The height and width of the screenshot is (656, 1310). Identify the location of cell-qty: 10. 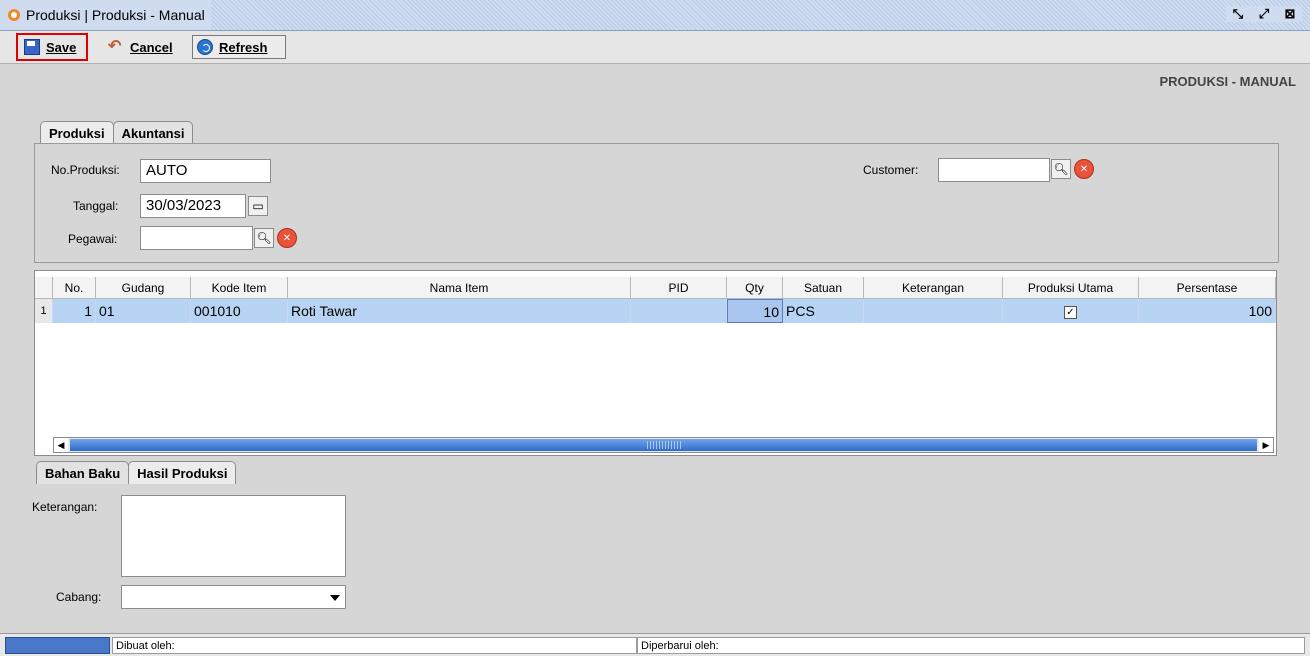
(755, 311).